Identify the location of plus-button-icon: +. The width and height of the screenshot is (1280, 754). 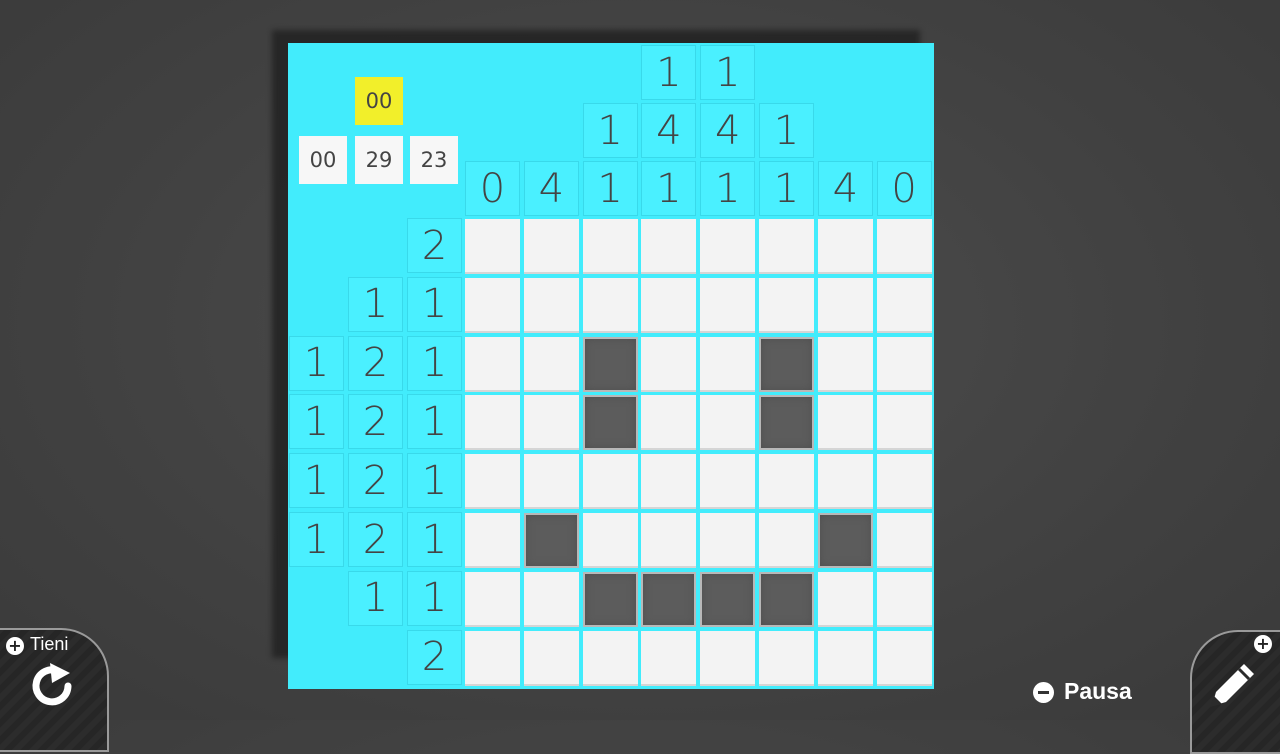
(15, 646).